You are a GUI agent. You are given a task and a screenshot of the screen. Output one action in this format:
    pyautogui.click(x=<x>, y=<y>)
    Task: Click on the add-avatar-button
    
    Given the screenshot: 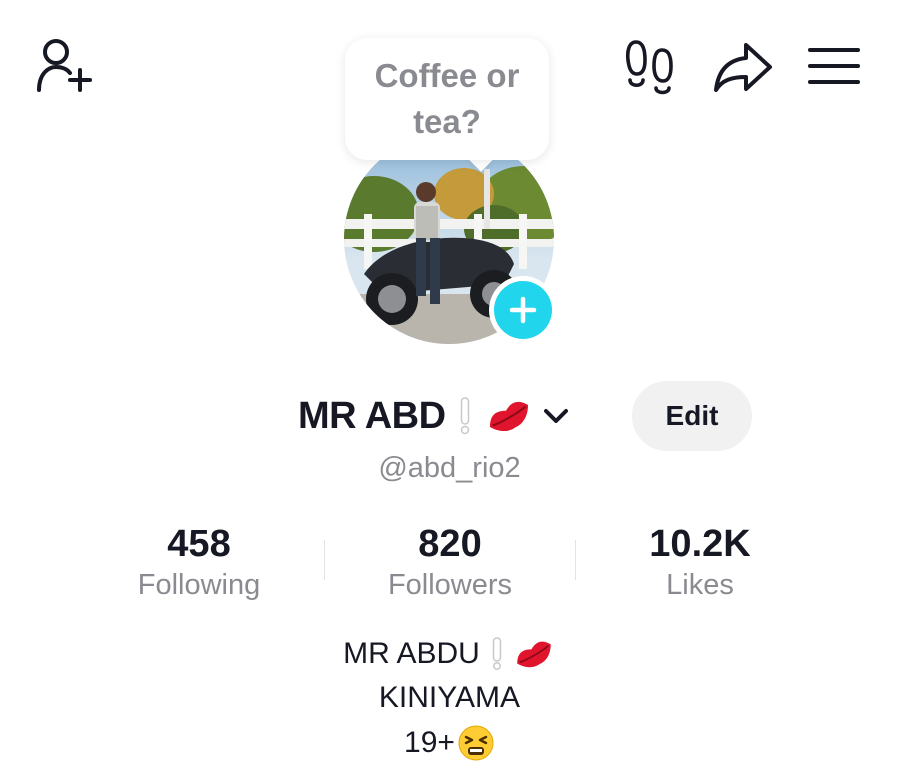 What is the action you would take?
    pyautogui.click(x=523, y=310)
    